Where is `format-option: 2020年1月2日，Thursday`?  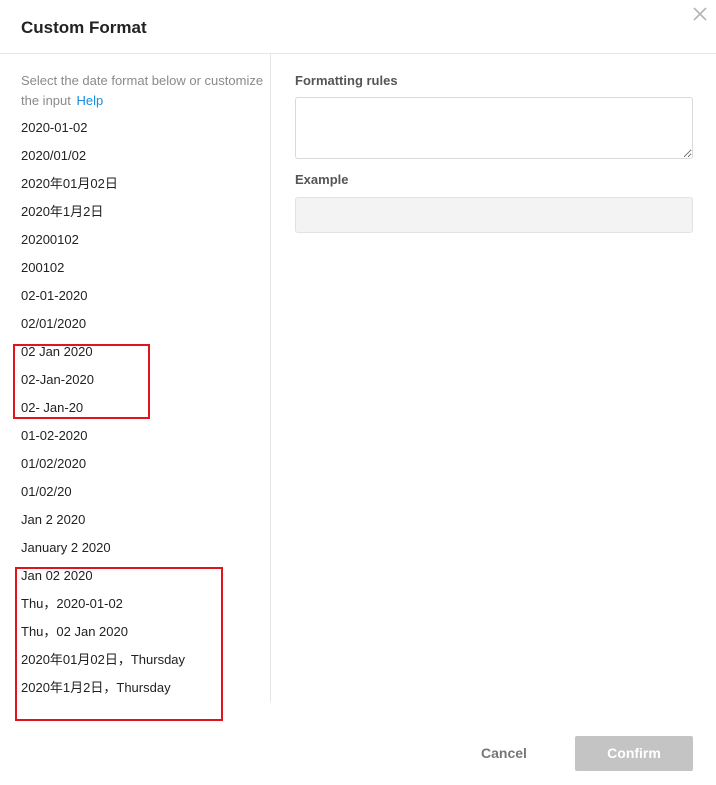
format-option: 2020年1月2日，Thursday is located at coordinates (141, 688).